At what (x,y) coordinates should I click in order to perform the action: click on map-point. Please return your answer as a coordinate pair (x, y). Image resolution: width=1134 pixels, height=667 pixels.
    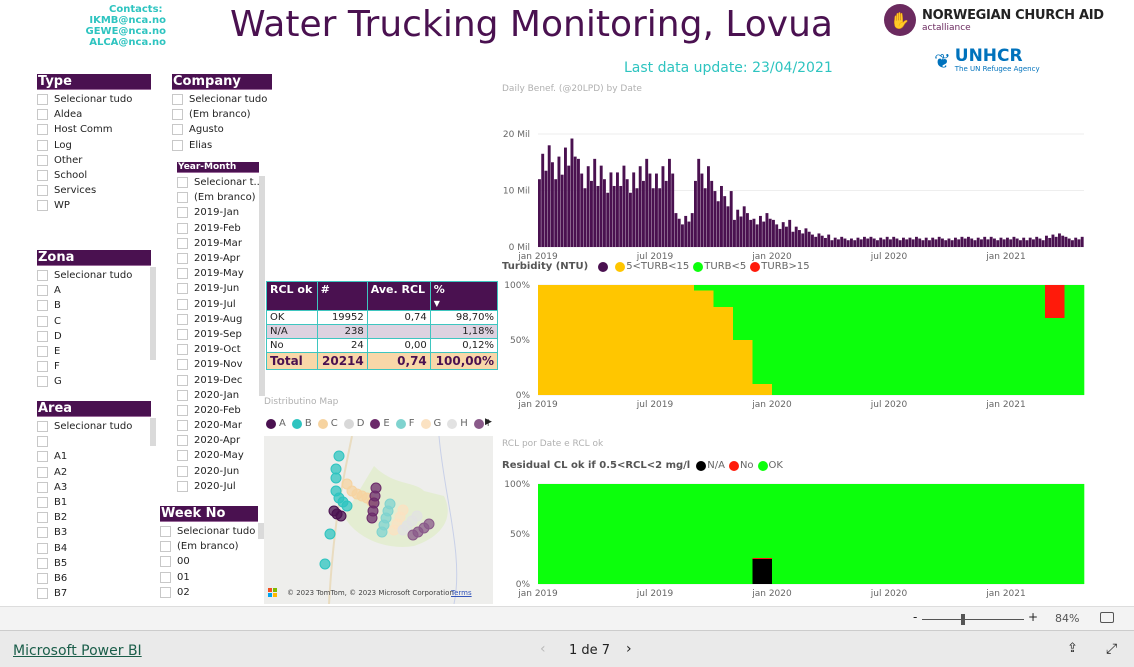
    Looking at the image, I should click on (403, 530).